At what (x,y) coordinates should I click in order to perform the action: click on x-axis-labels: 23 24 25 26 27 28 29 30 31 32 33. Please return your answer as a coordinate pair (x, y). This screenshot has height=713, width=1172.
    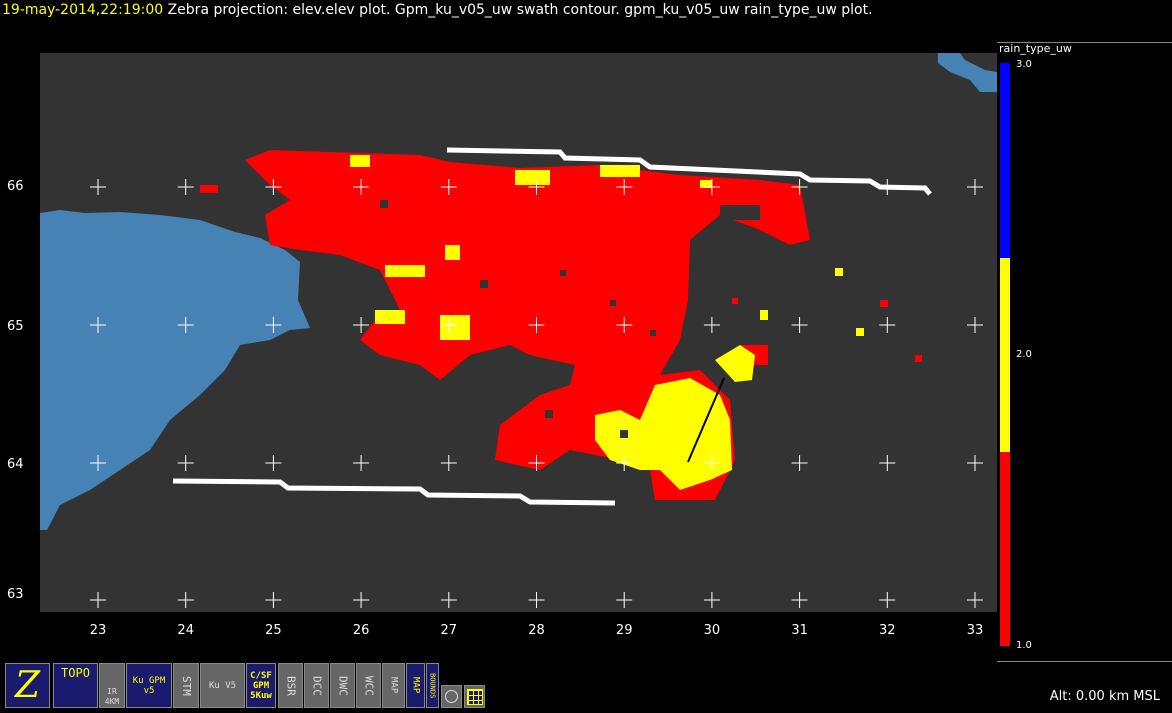
    Looking at the image, I should click on (537, 630).